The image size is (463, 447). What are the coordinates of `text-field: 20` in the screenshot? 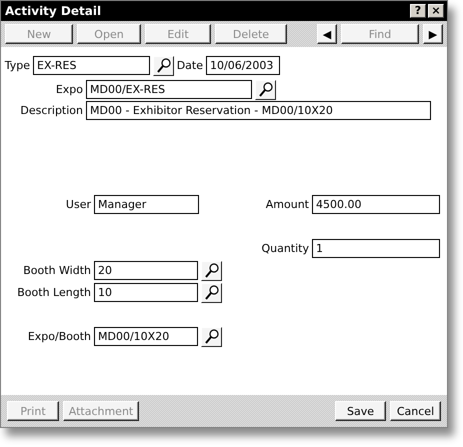 It's located at (146, 270).